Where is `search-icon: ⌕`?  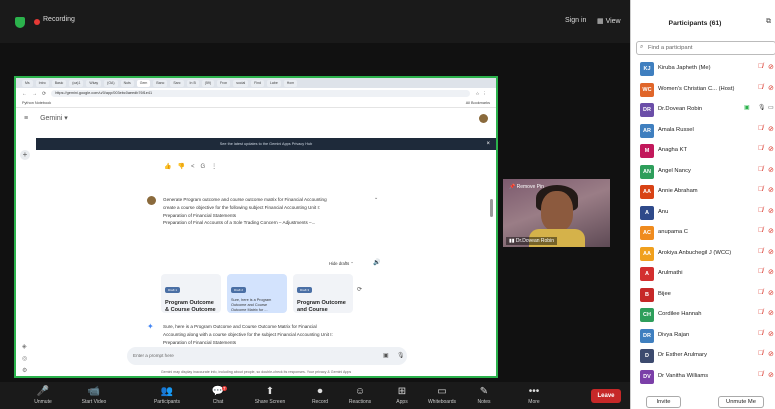
search-icon: ⌕ is located at coordinates (642, 47).